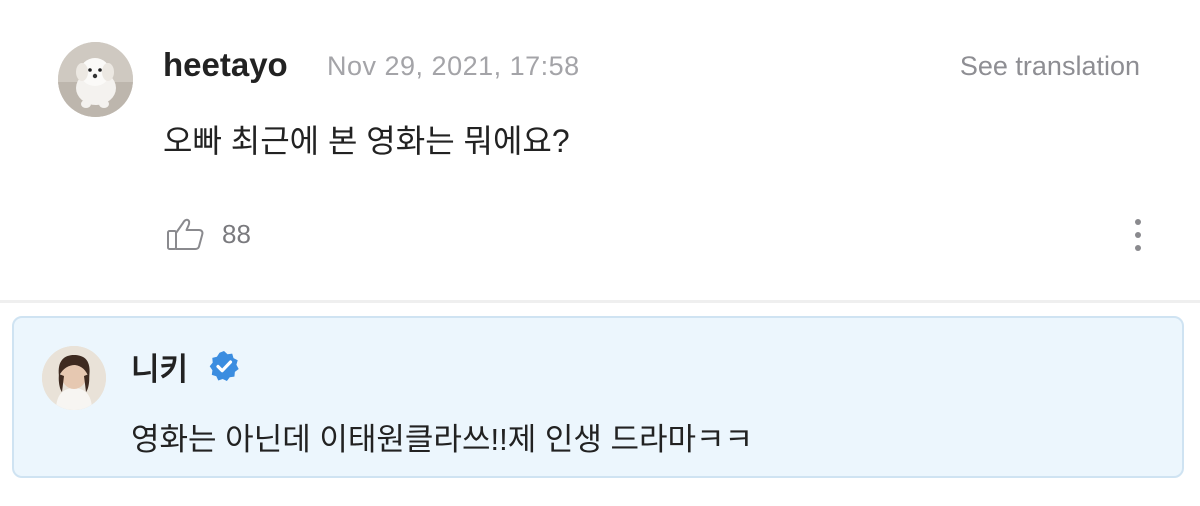 The height and width of the screenshot is (506, 1200). What do you see at coordinates (224, 366) in the screenshot?
I see `verified-badge-icon` at bounding box center [224, 366].